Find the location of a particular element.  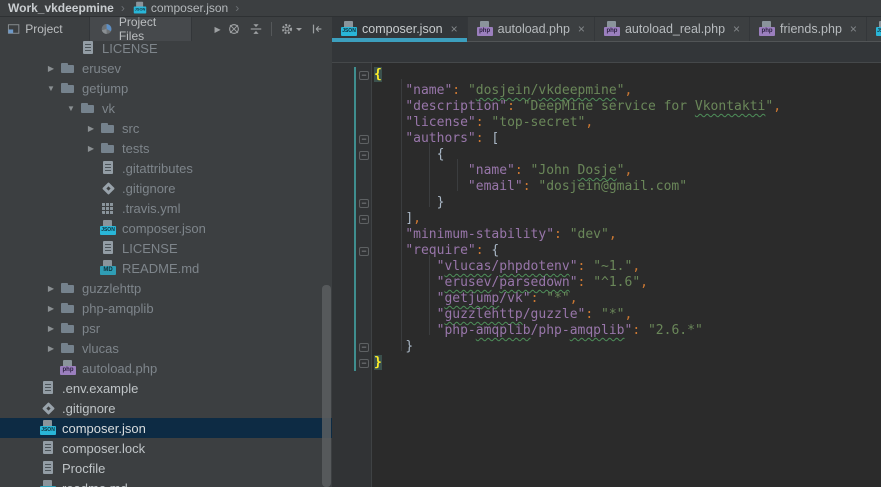

tree-item-label: guzzlehttp is located at coordinates (112, 288).